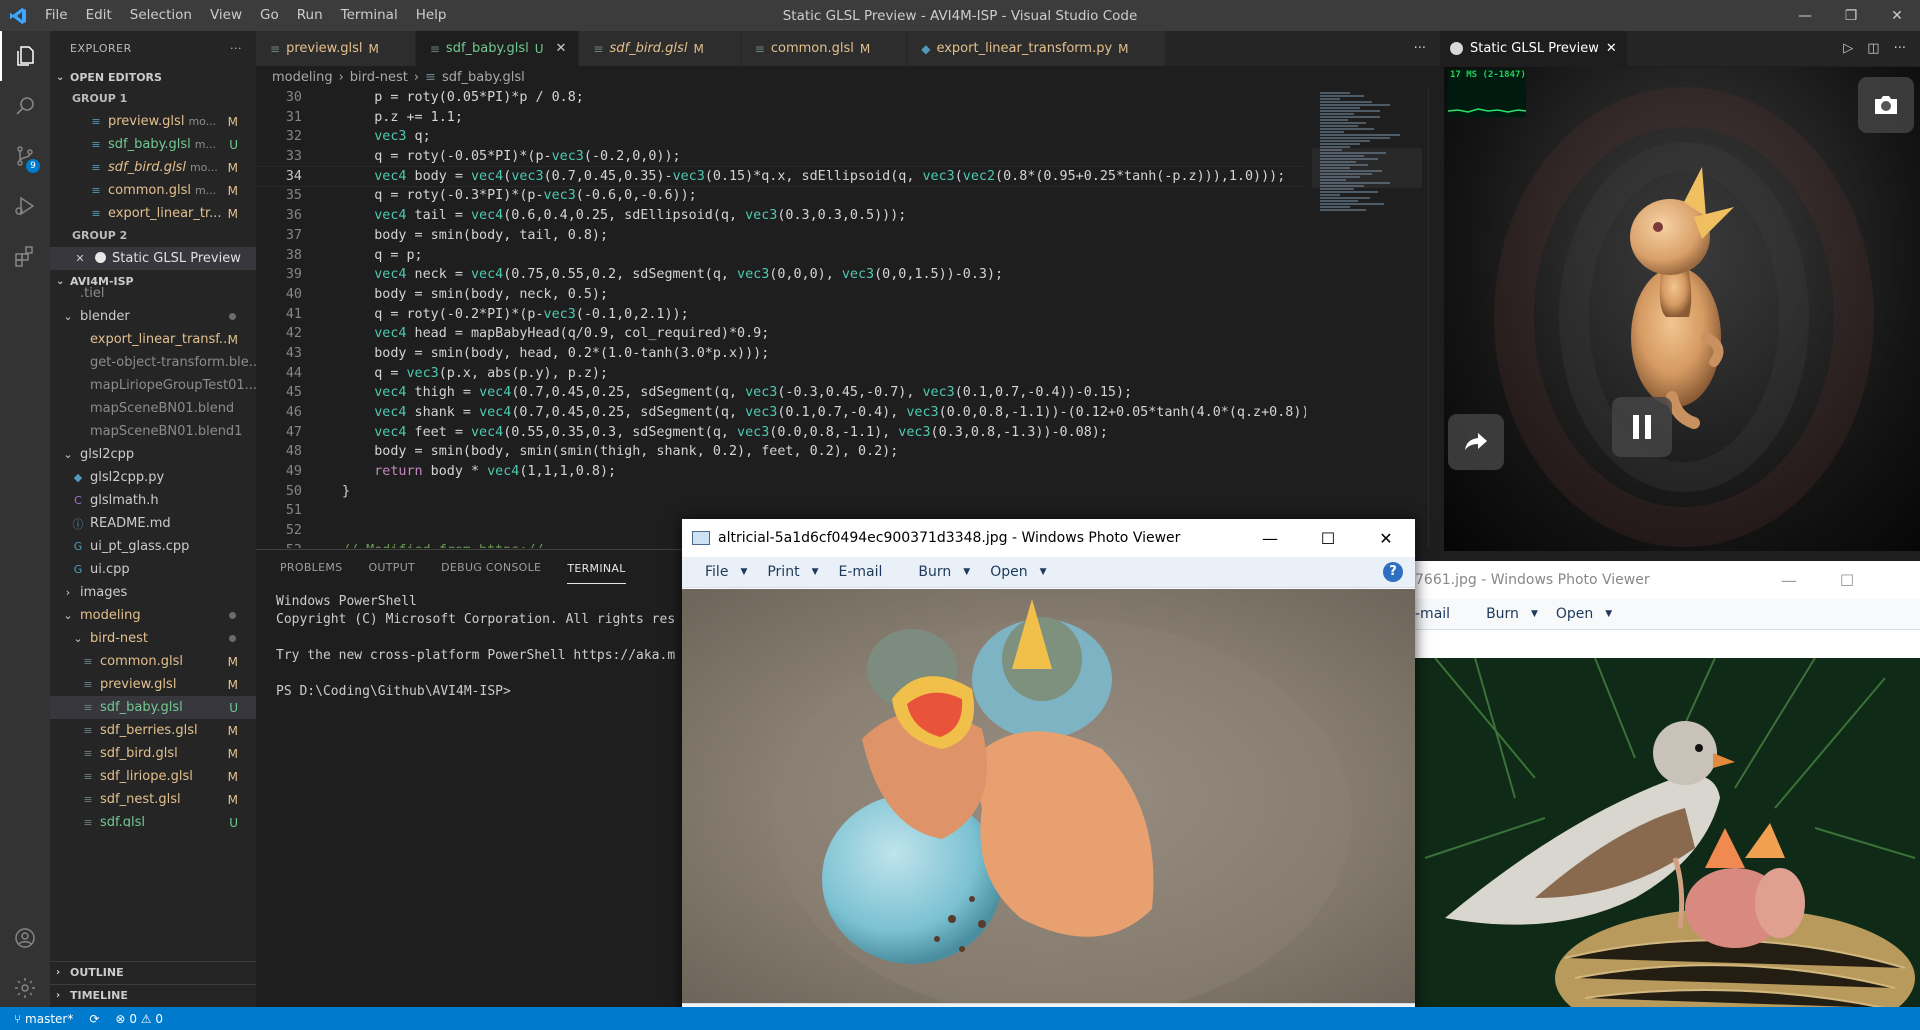 This screenshot has width=1920, height=1030. What do you see at coordinates (25, 988) in the screenshot?
I see `settings-gear-icon` at bounding box center [25, 988].